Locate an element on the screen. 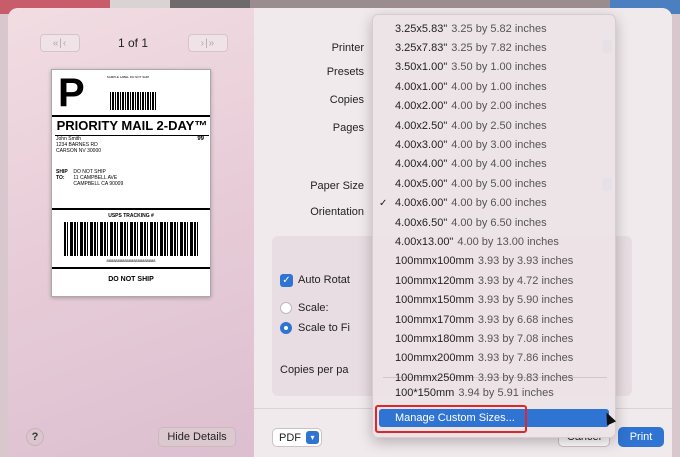  presets-label: Presets is located at coordinates (345, 72).